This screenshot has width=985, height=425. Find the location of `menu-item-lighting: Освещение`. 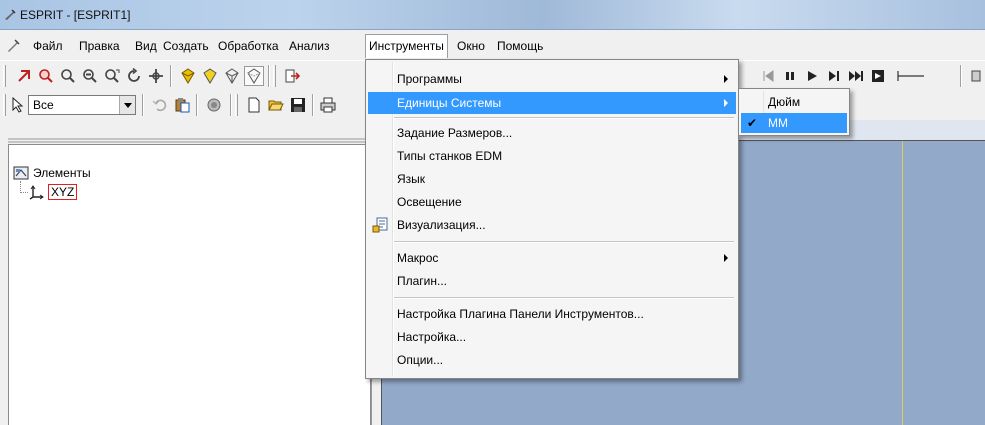

menu-item-lighting: Освещение is located at coordinates (552, 202).